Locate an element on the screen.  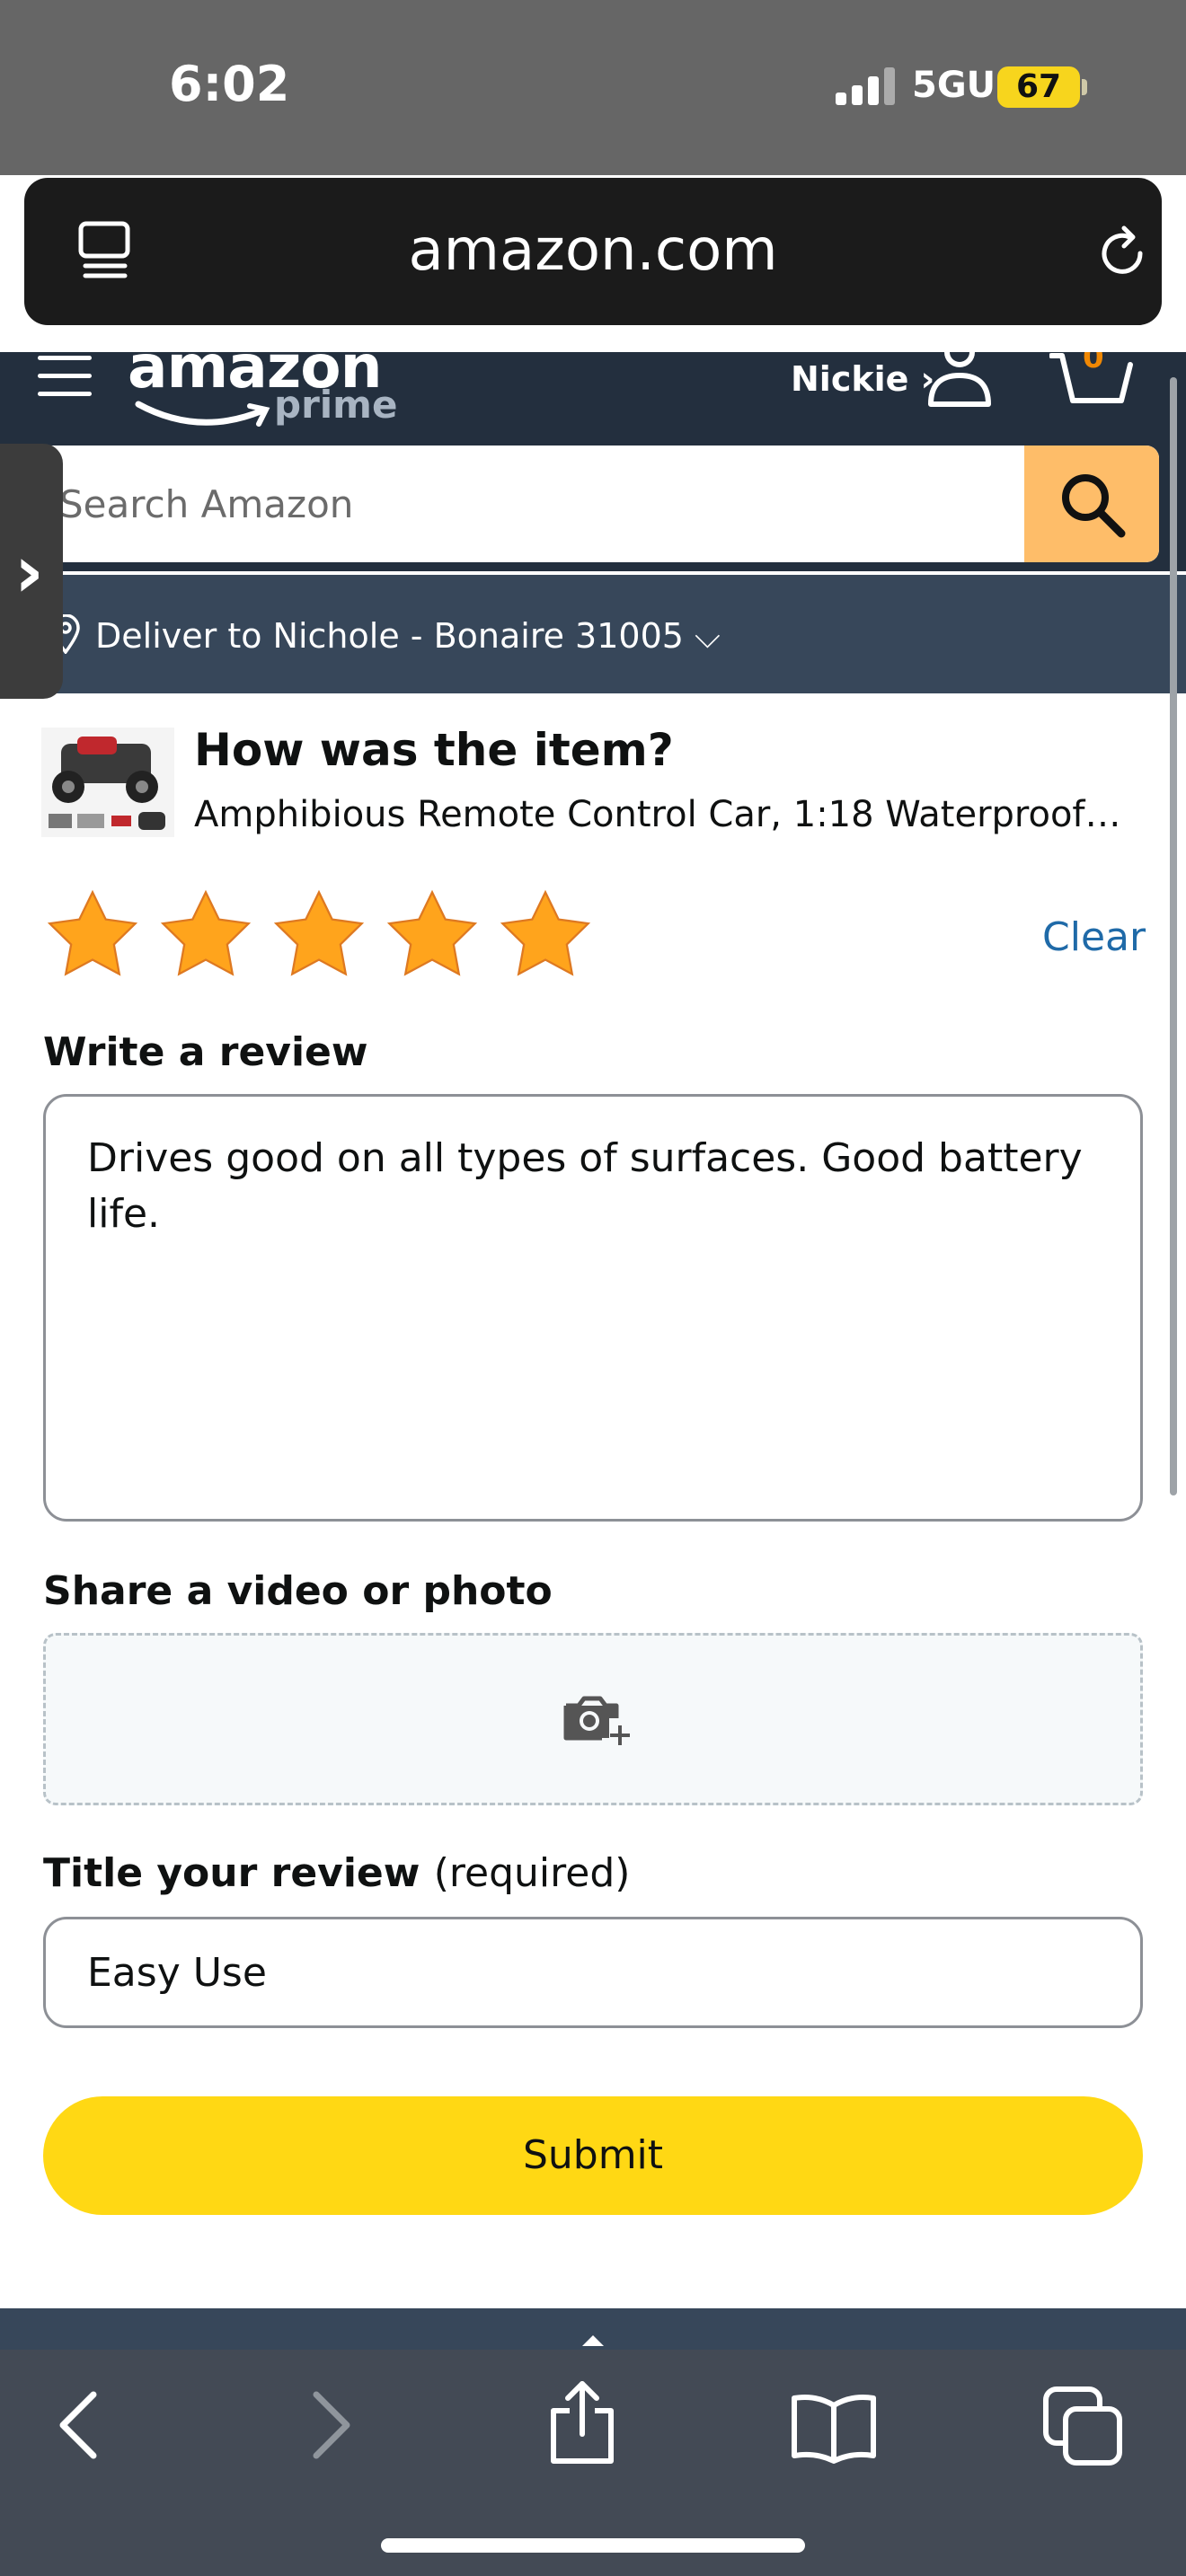
url-text: amazon.com is located at coordinates (593, 250).